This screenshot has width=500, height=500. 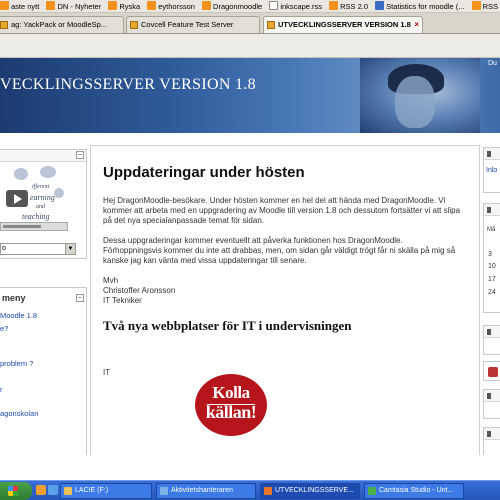 I want to click on bookmark-item: Ryska, so click(x=124, y=6).